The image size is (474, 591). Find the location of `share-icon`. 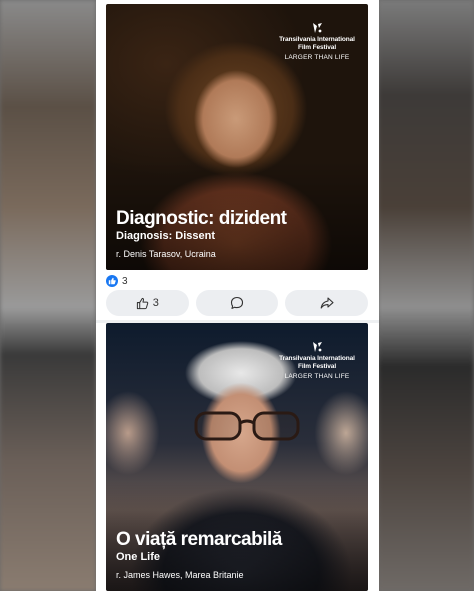

share-icon is located at coordinates (327, 303).